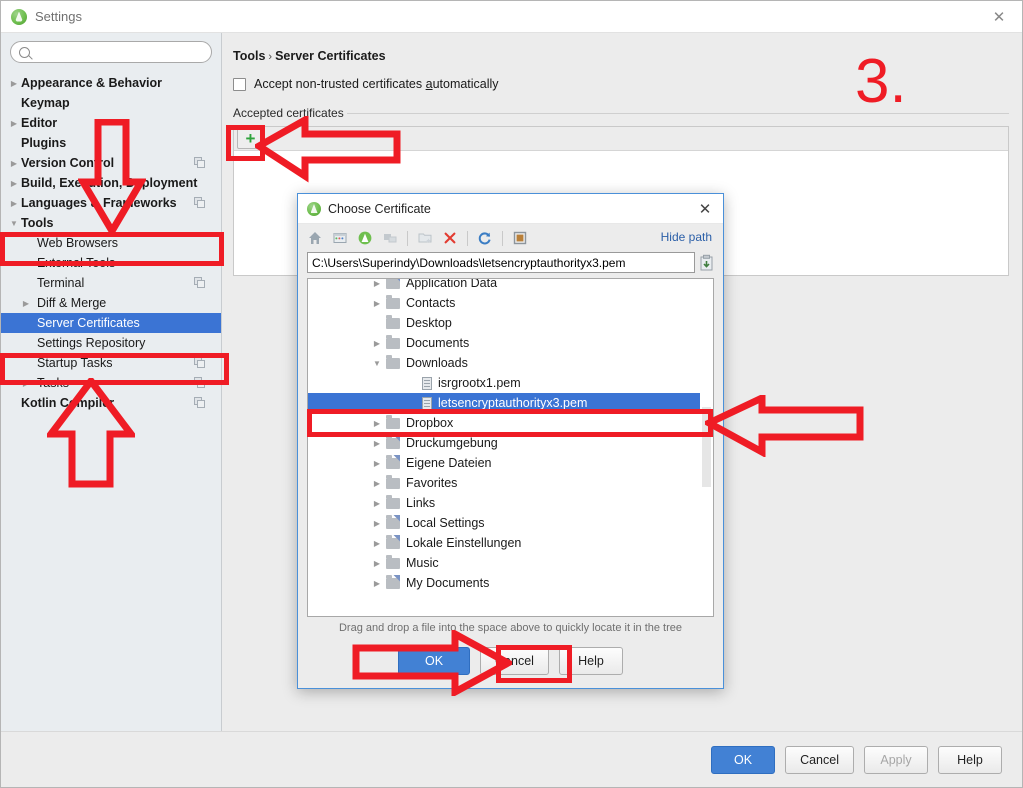  Describe the element at coordinates (520, 238) in the screenshot. I see `show-hidden-files-icon` at that location.